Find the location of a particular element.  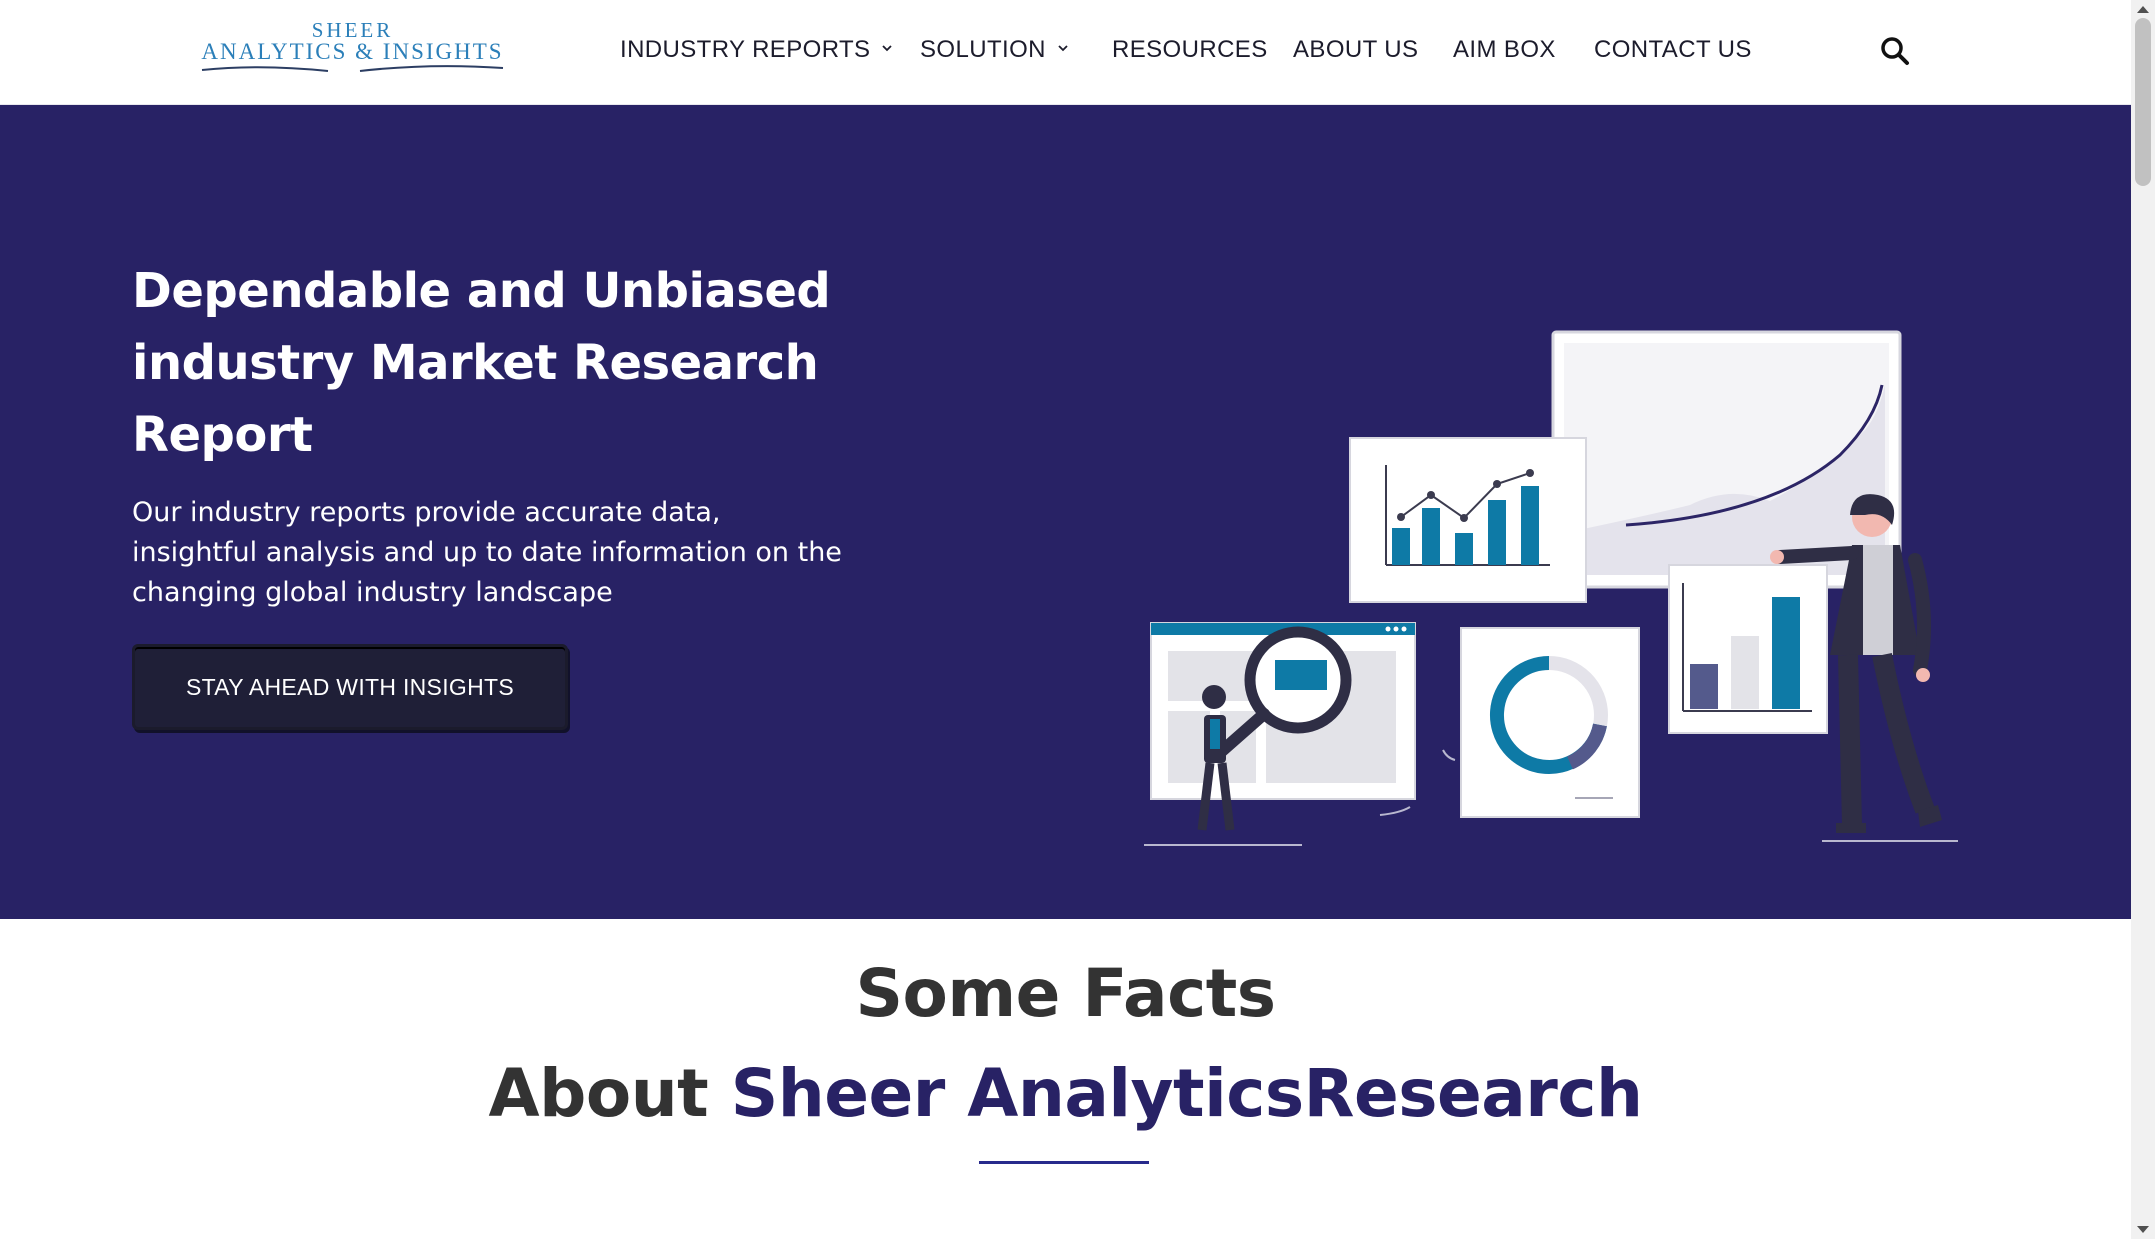

section-underline is located at coordinates (1064, 1162).